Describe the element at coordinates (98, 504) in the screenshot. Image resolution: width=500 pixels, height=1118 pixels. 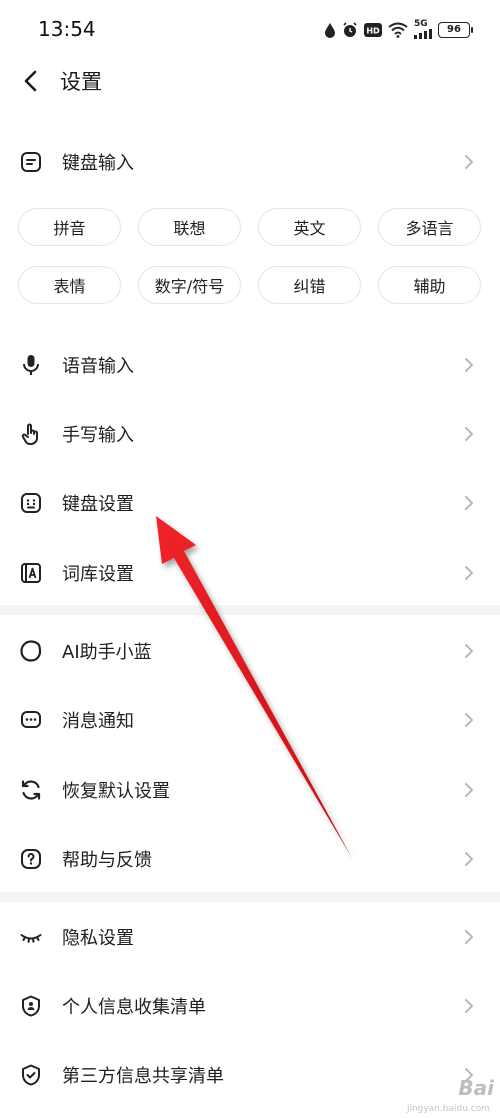
I see `settings-row-label: 键盘设置` at that location.